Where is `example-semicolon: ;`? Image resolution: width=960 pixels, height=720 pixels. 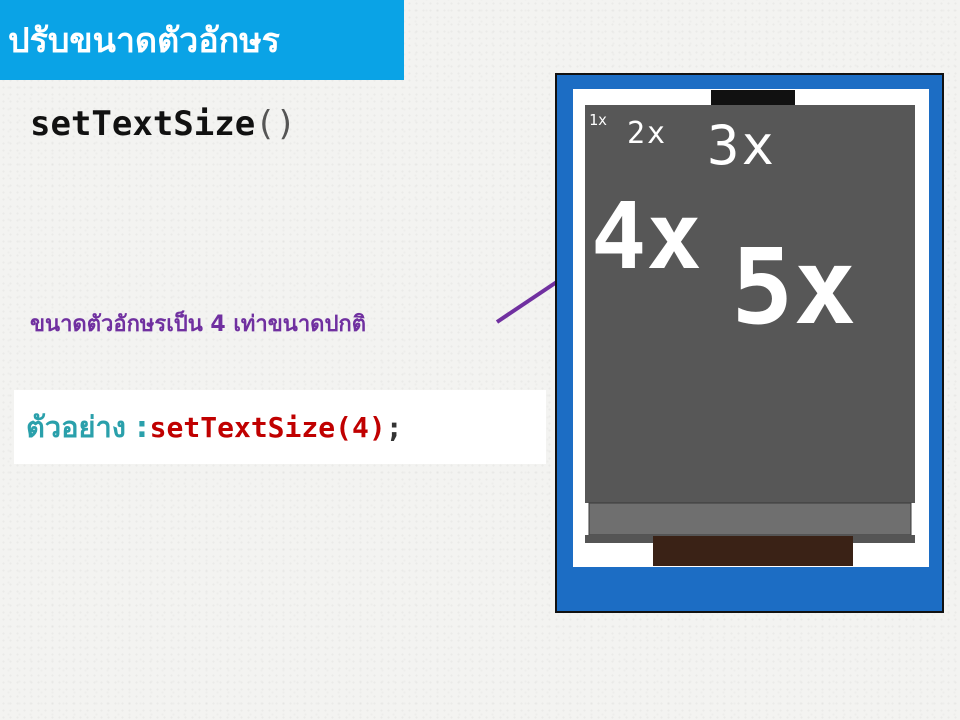
example-semicolon: ; is located at coordinates (394, 427).